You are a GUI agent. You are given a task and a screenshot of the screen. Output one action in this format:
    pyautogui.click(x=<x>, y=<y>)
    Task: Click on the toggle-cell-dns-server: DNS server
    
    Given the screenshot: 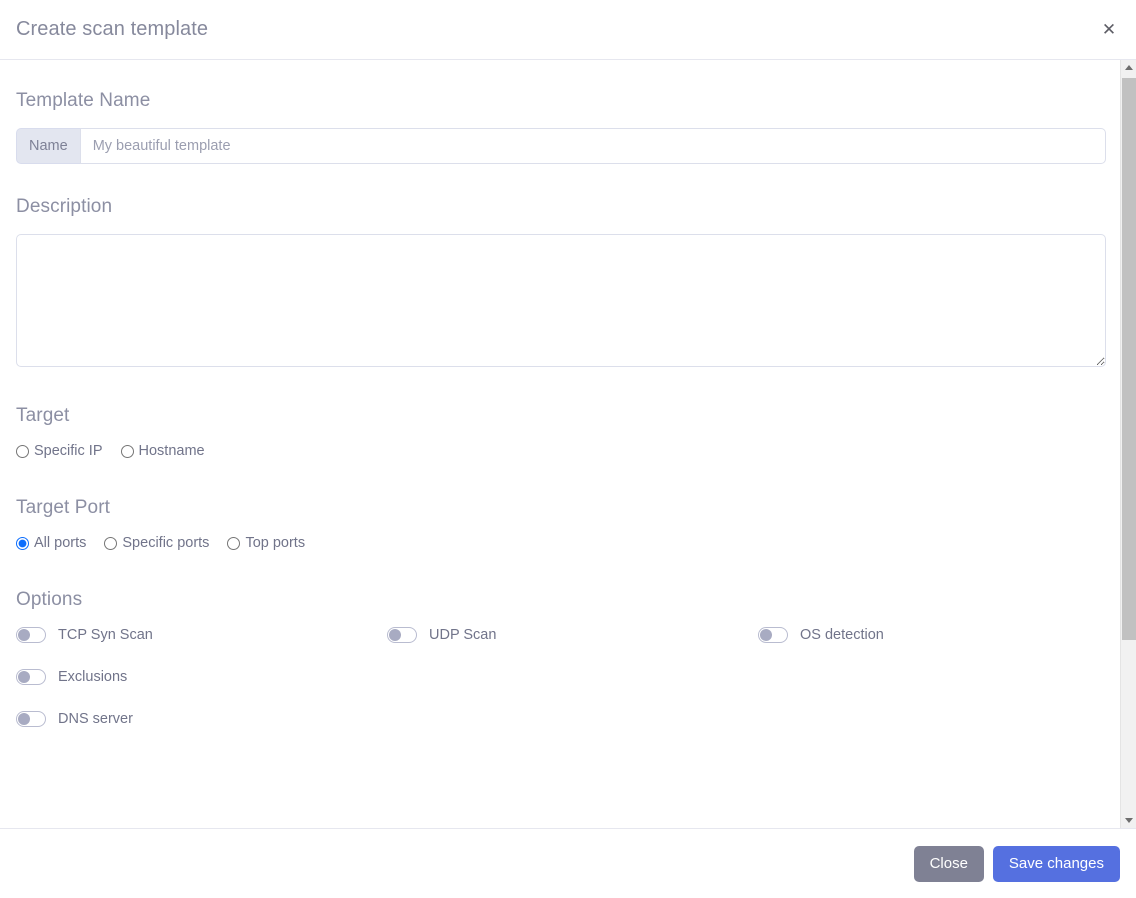 What is the action you would take?
    pyautogui.click(x=201, y=719)
    